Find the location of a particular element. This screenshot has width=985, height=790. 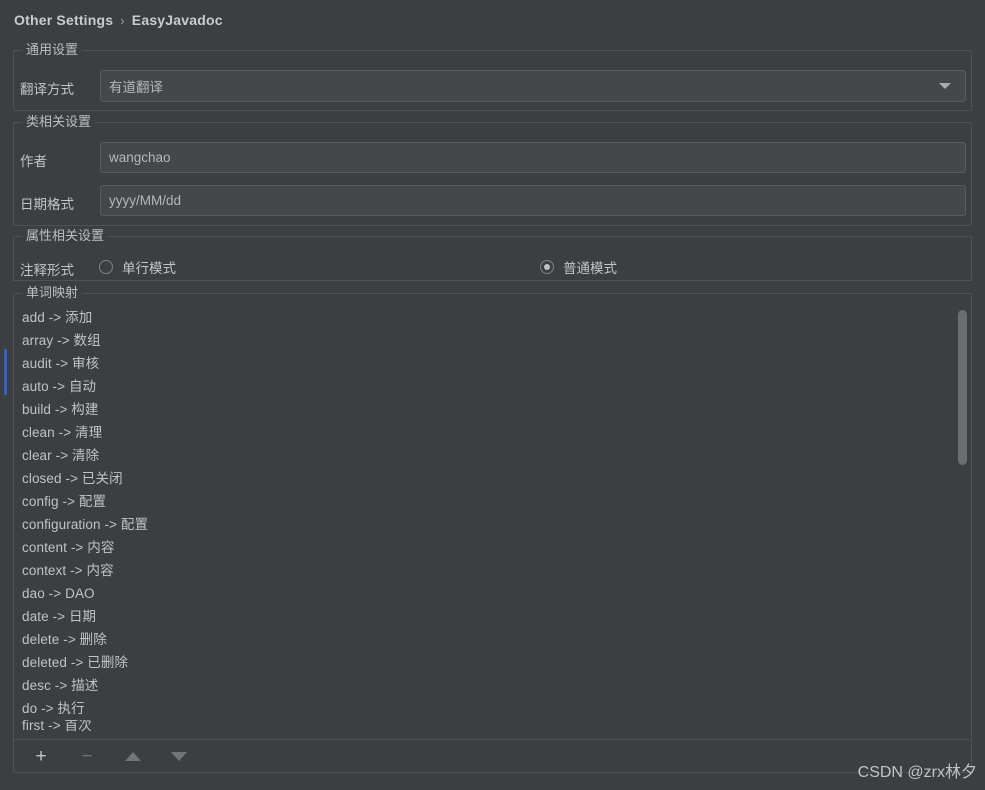

author-label: 作者 is located at coordinates (33, 161).